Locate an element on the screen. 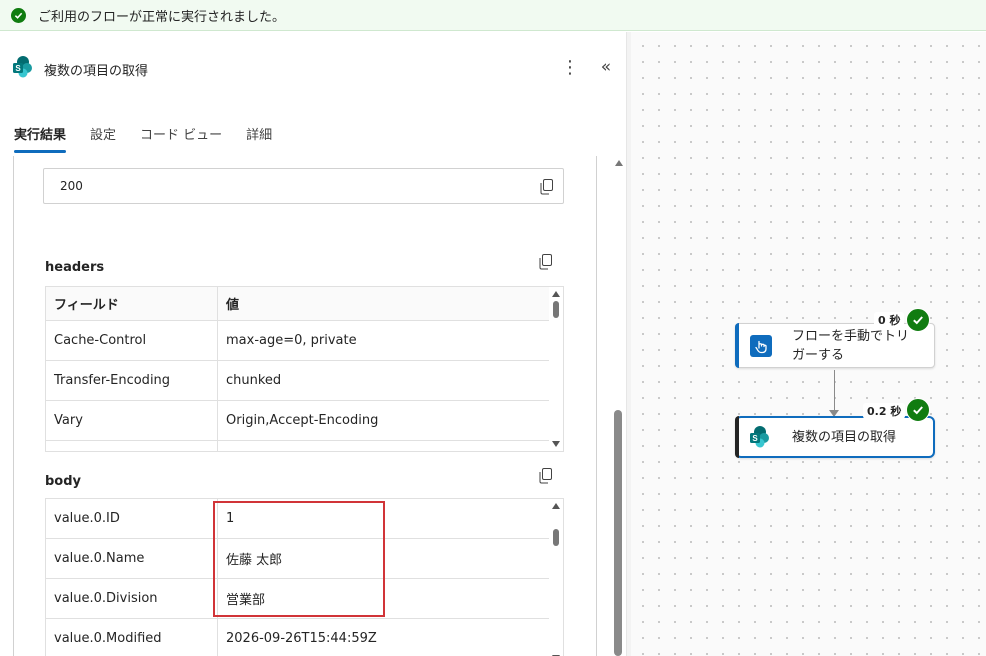 This screenshot has width=986, height=656. highlight-box is located at coordinates (299, 559).